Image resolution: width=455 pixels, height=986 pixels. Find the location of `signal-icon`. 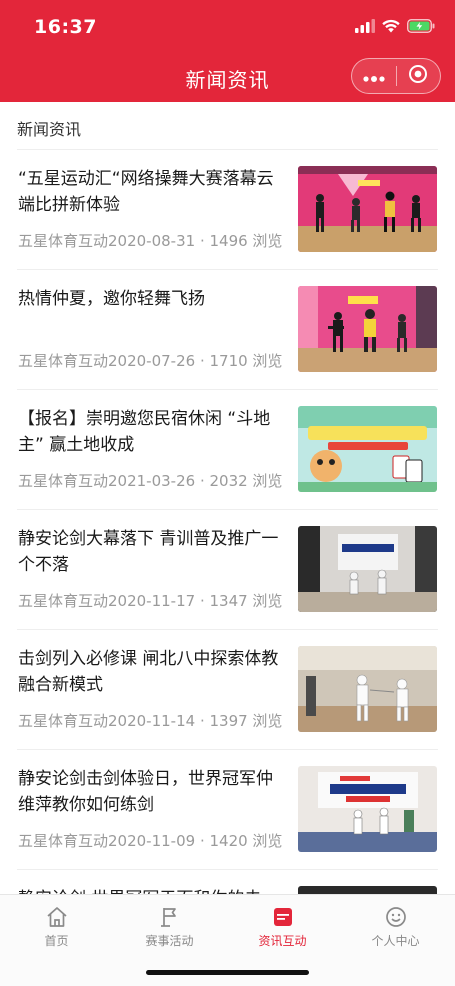

signal-icon is located at coordinates (365, 27).